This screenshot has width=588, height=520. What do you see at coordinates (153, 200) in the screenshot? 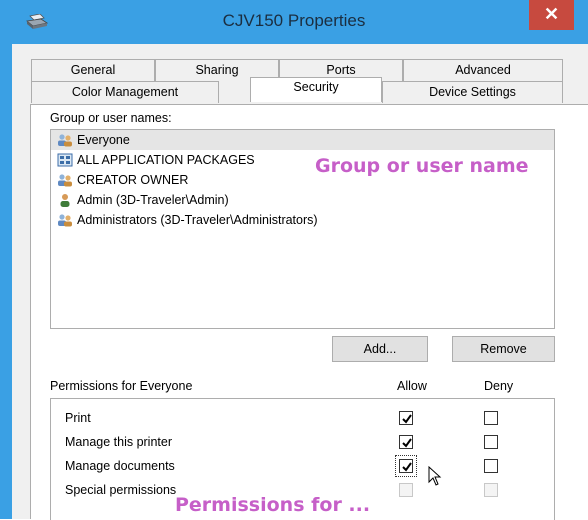
I see `list-item-label: Admin (3D-Traveler\Admin)` at bounding box center [153, 200].